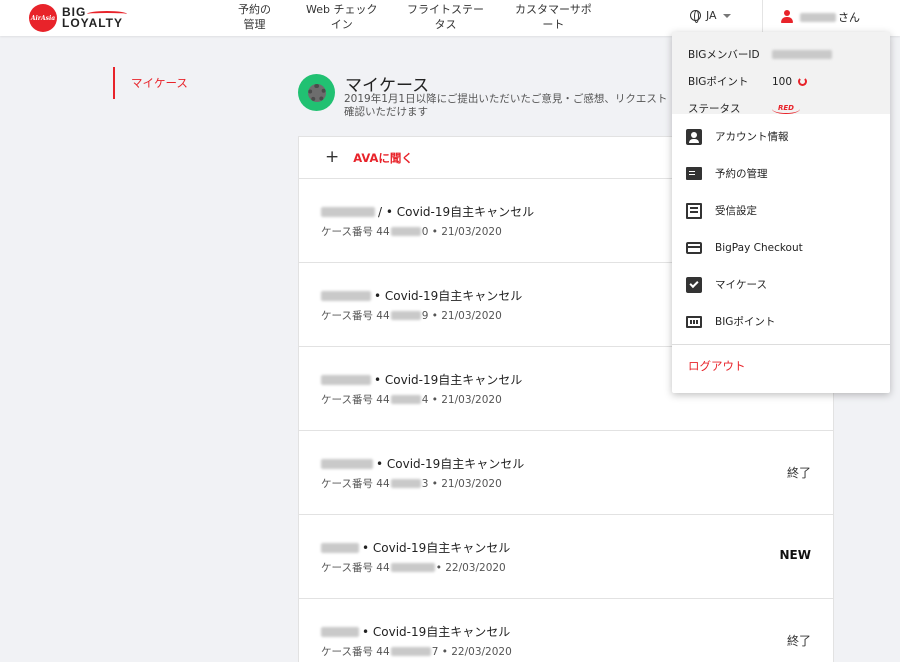  Describe the element at coordinates (461, 483) in the screenshot. I see `case-date: 3 • 21/03/2020` at that location.